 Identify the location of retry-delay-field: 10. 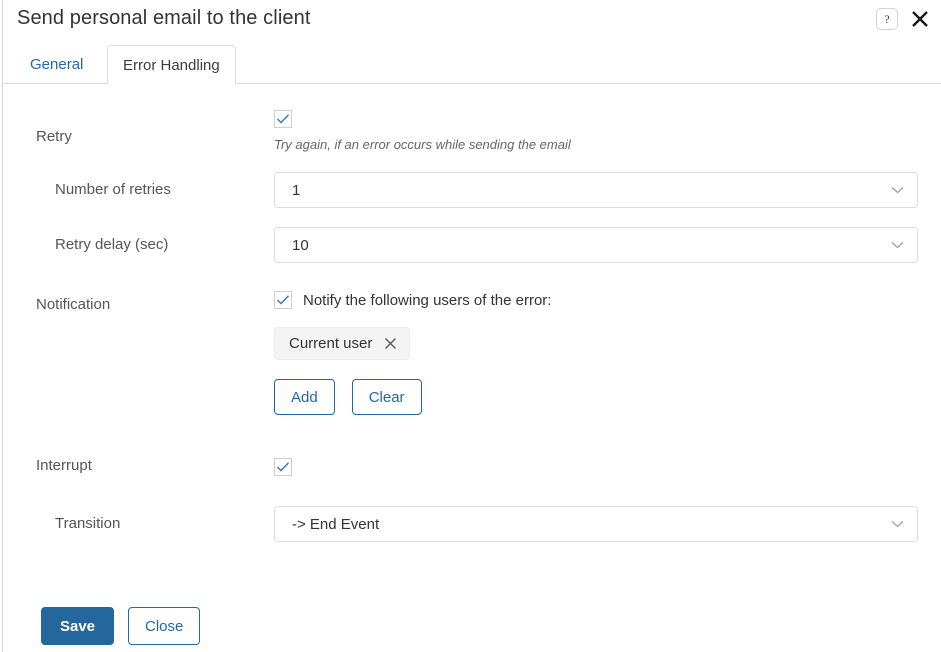
(596, 245).